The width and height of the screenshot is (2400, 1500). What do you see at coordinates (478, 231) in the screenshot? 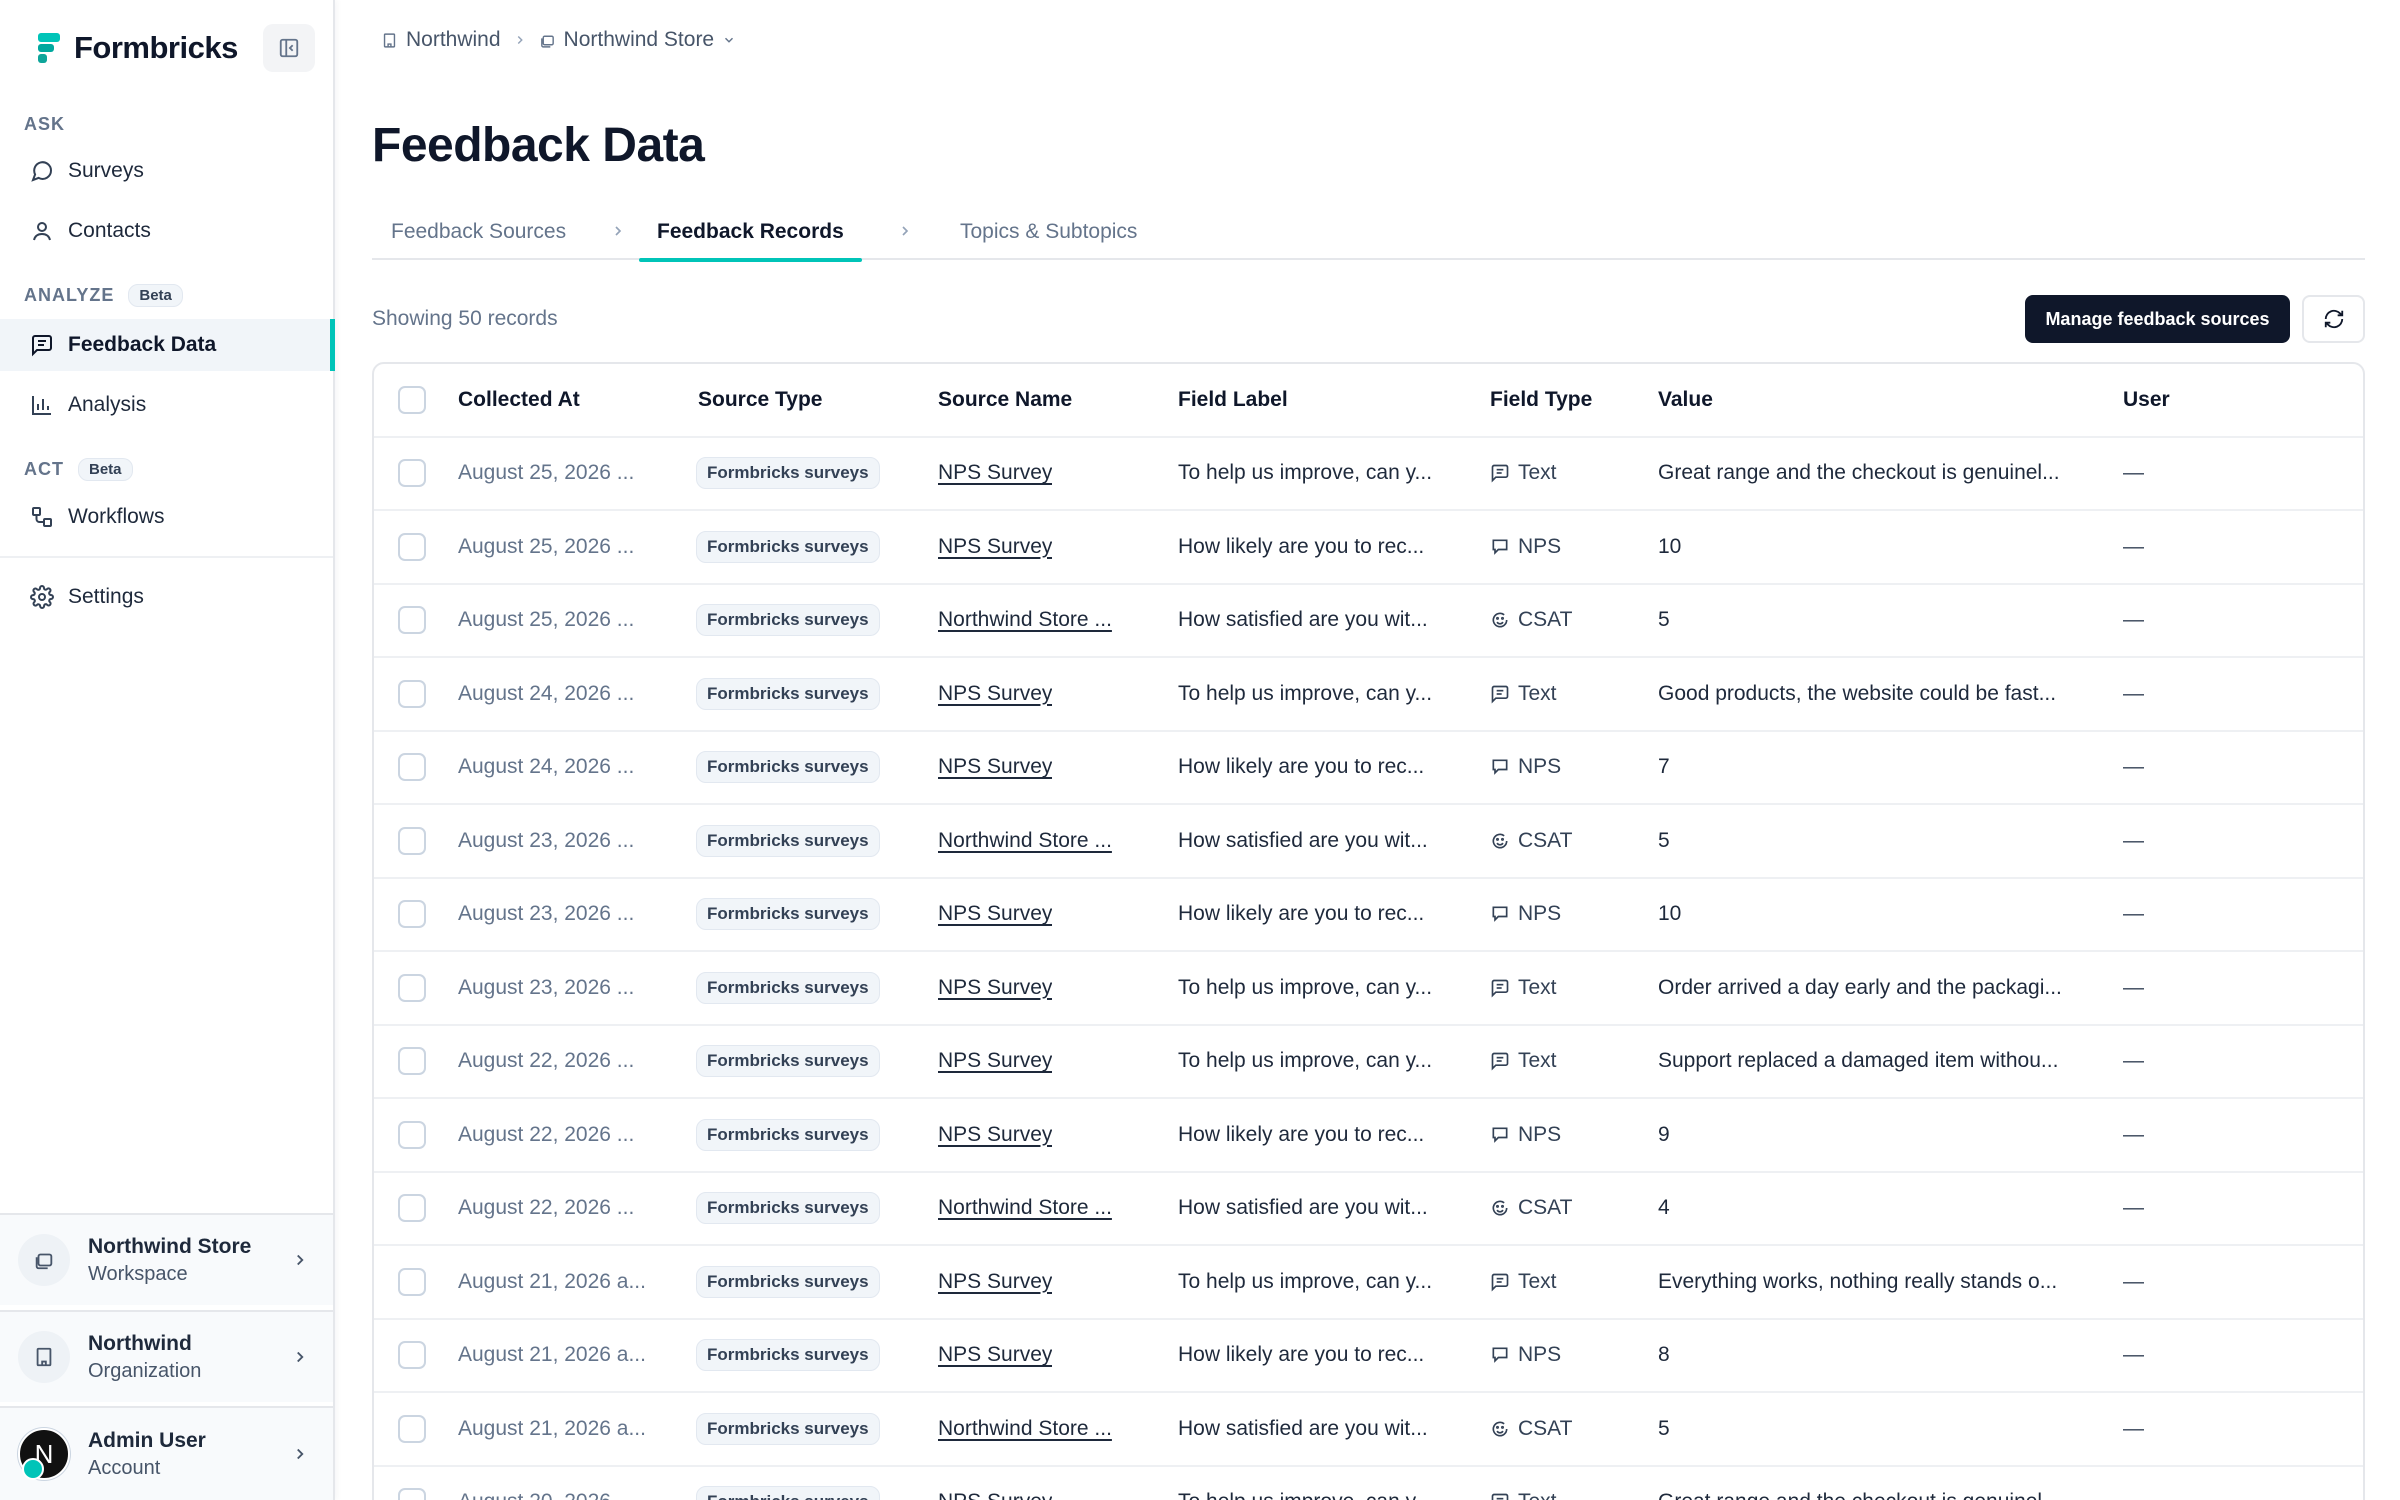
I see `tab-feedback-sources: Feedback Sources` at bounding box center [478, 231].